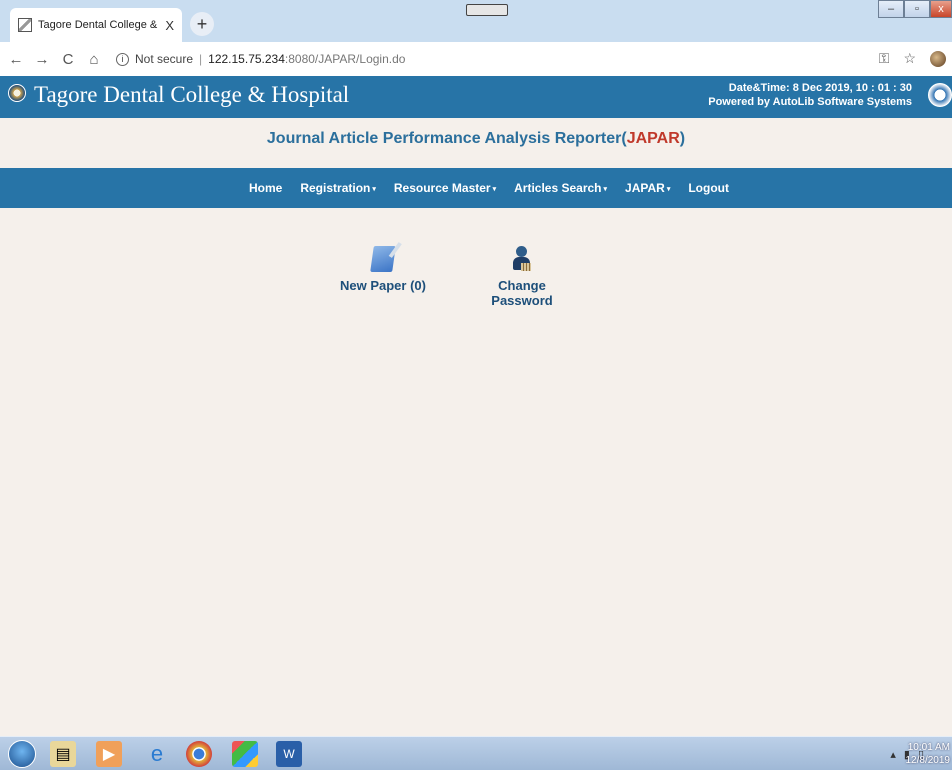  I want to click on window-controls: – ▫ x, so click(915, 9).